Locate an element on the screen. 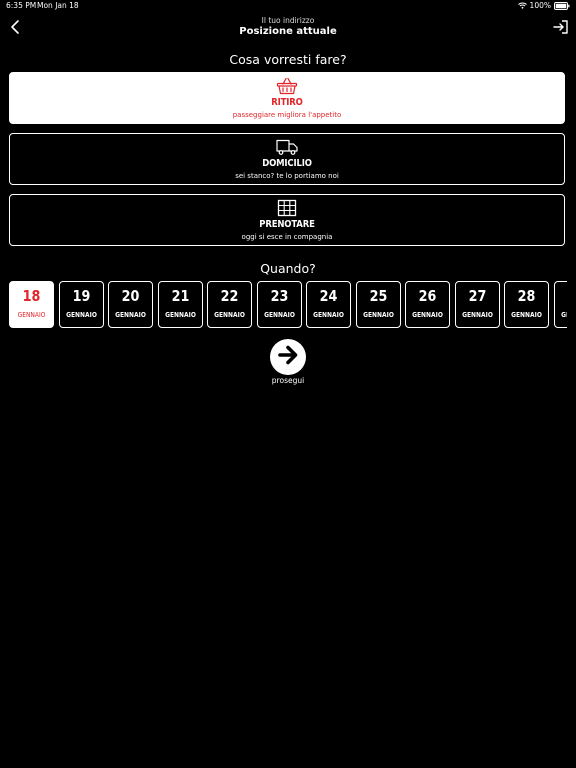 This screenshot has height=768, width=576. option-label: PRENOTARE is located at coordinates (287, 224).